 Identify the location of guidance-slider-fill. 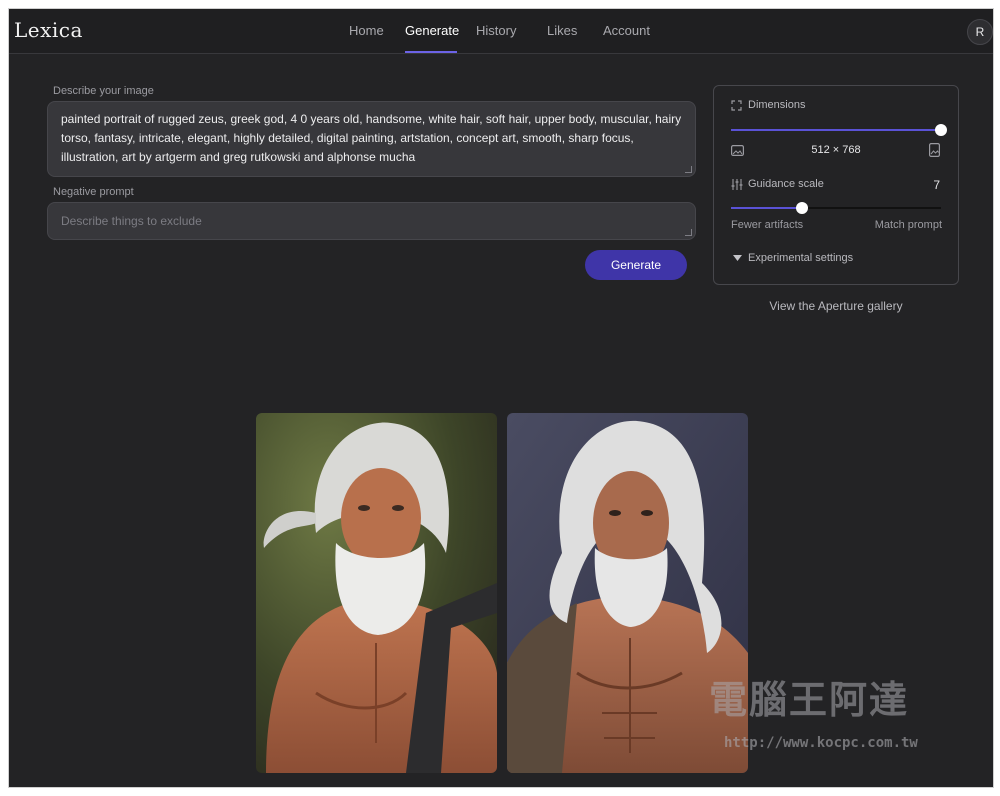
(766, 208).